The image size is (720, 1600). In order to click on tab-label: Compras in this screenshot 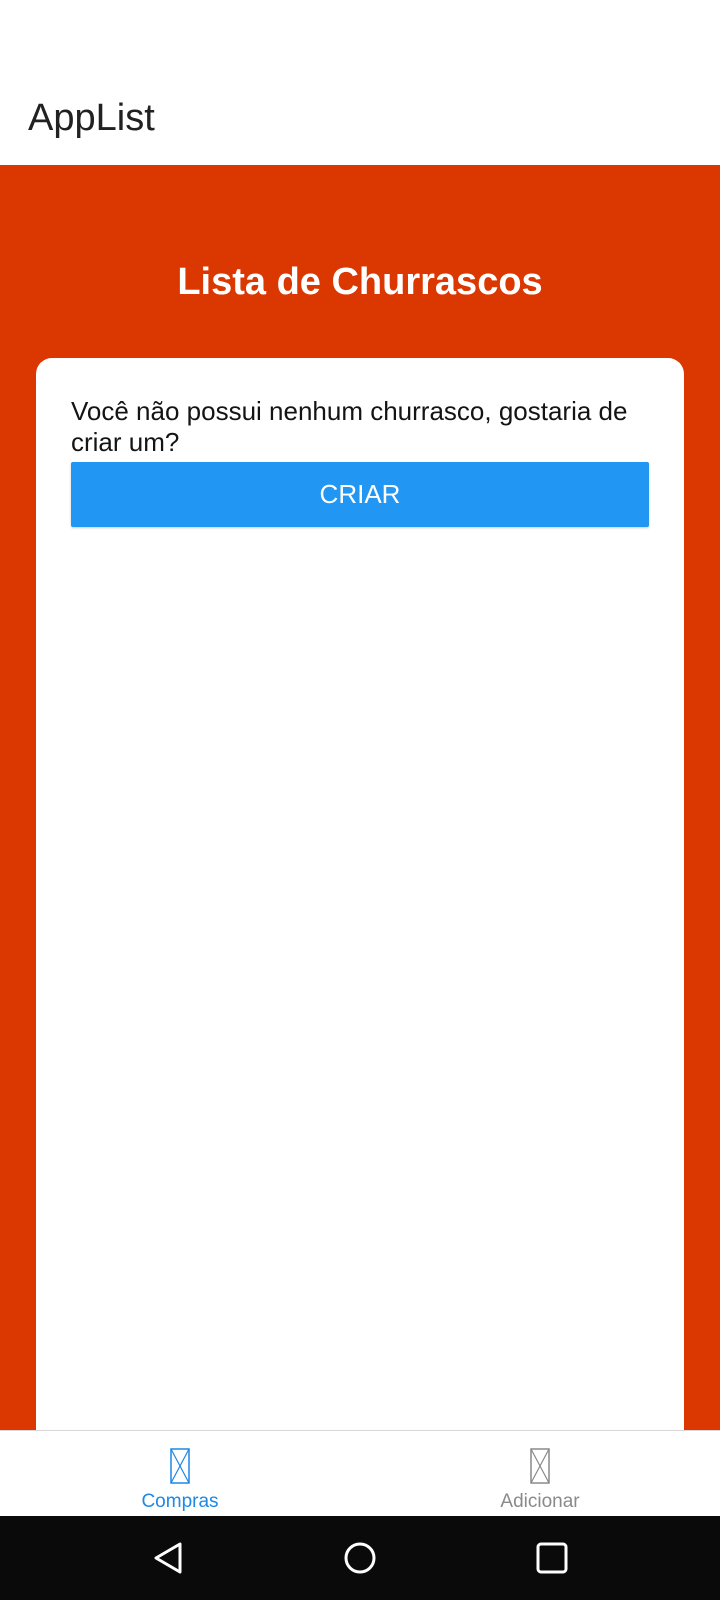, I will do `click(180, 1501)`.